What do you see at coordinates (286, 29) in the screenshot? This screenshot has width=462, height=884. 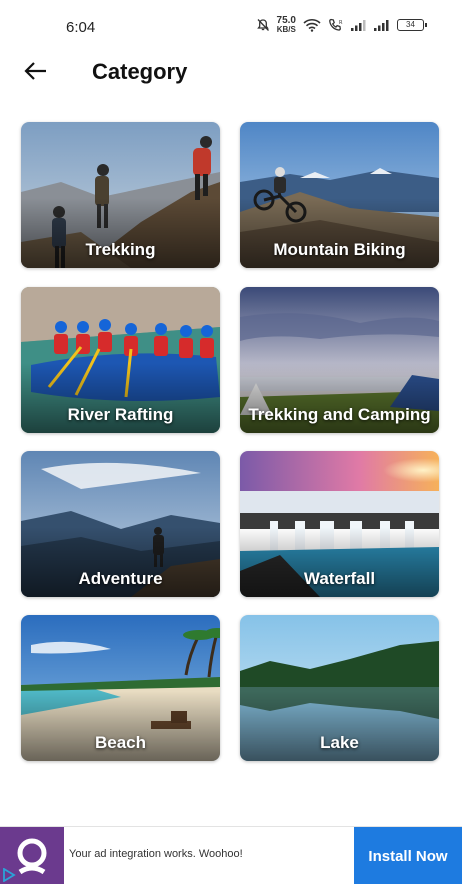 I see `net-speed-unit: KB/S` at bounding box center [286, 29].